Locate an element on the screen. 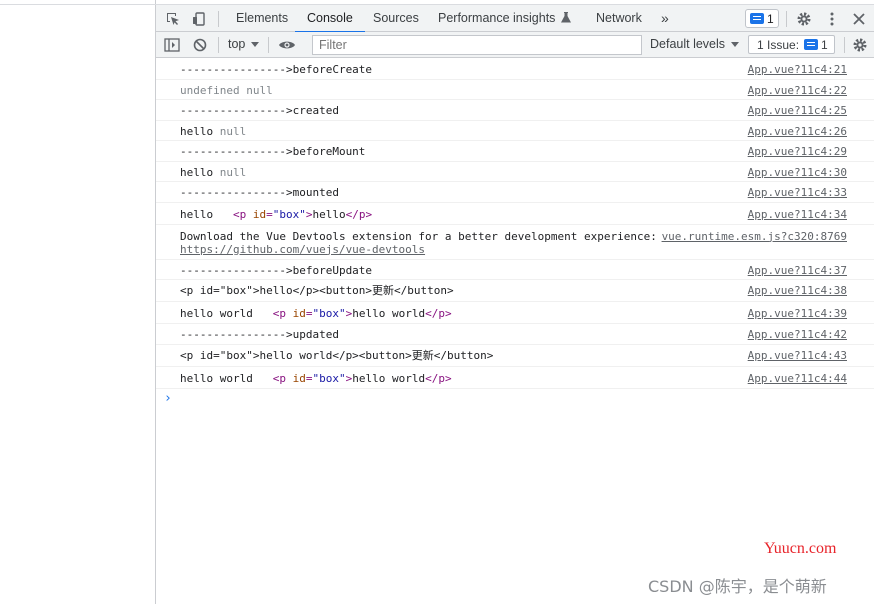 Image resolution: width=874 pixels, height=604 pixels. source-link: App.vue?11c4:29 is located at coordinates (797, 151).